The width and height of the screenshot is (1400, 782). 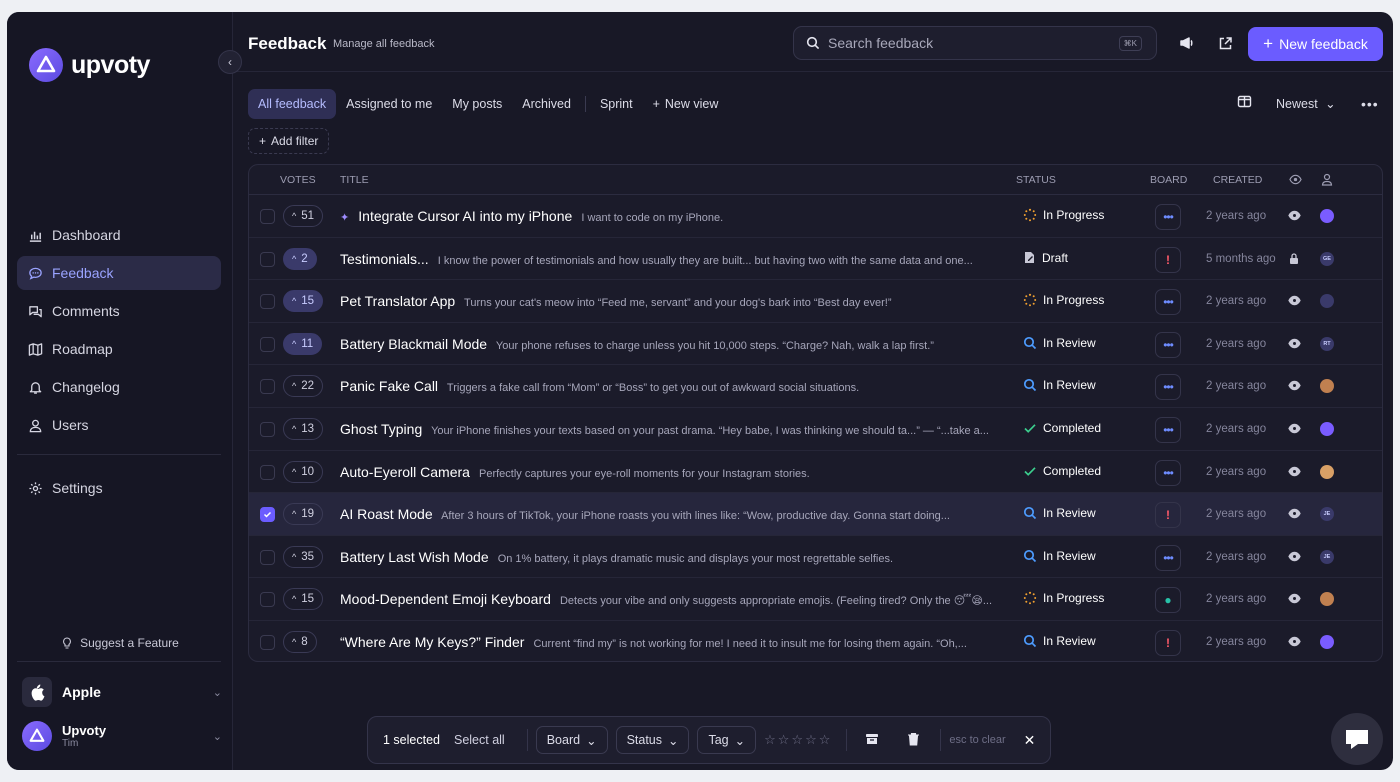 What do you see at coordinates (122, 692) in the screenshot?
I see `workspace-switcher: Apple ⌄` at bounding box center [122, 692].